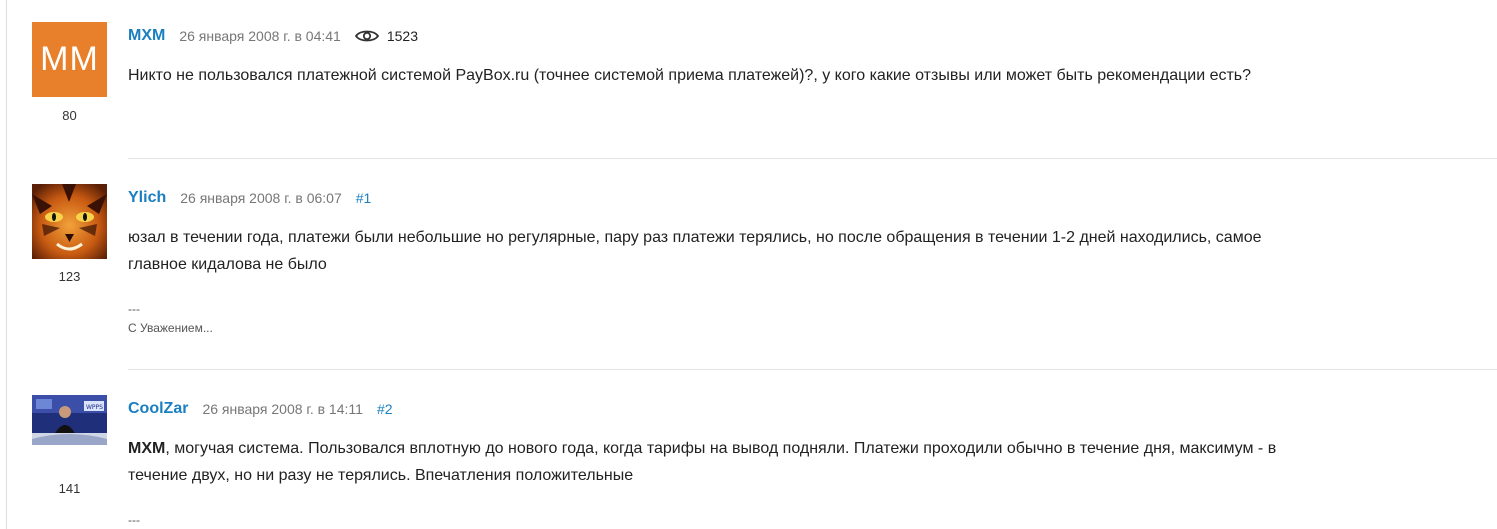  I want to click on author-panel: 123, so click(69, 234).